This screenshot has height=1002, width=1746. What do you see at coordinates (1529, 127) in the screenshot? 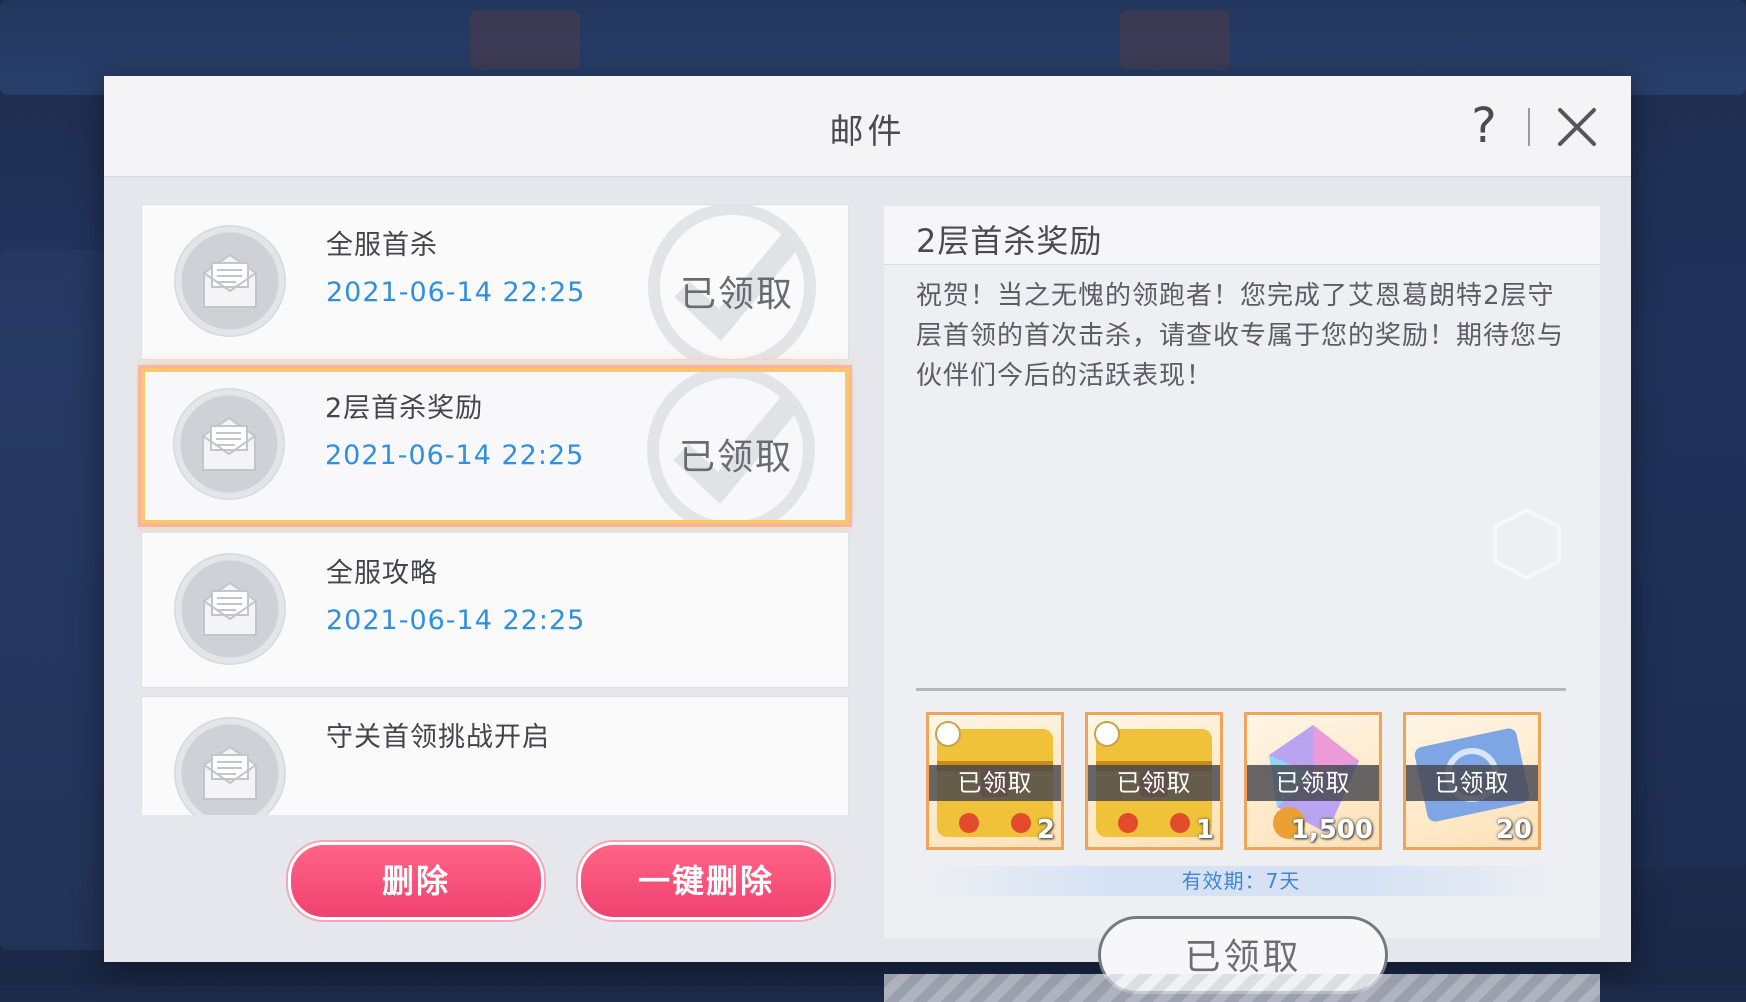
I see `header-divider` at bounding box center [1529, 127].